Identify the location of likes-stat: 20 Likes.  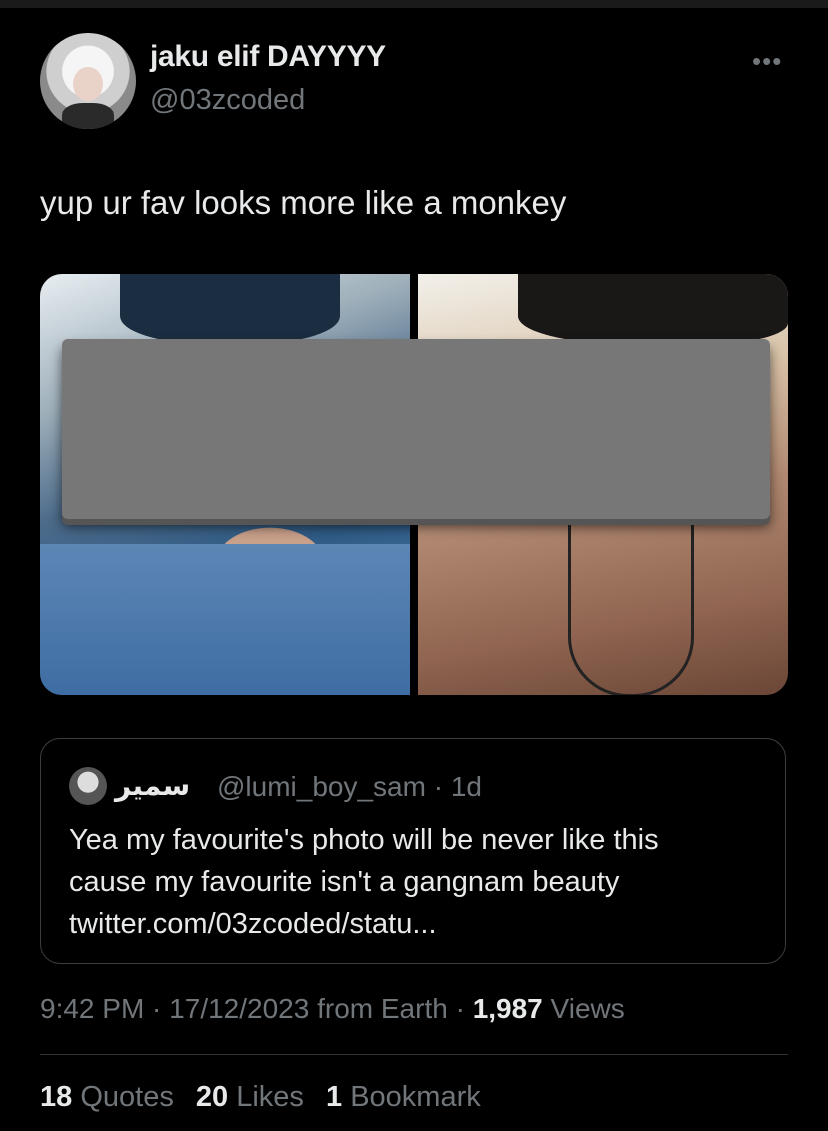
(250, 1097).